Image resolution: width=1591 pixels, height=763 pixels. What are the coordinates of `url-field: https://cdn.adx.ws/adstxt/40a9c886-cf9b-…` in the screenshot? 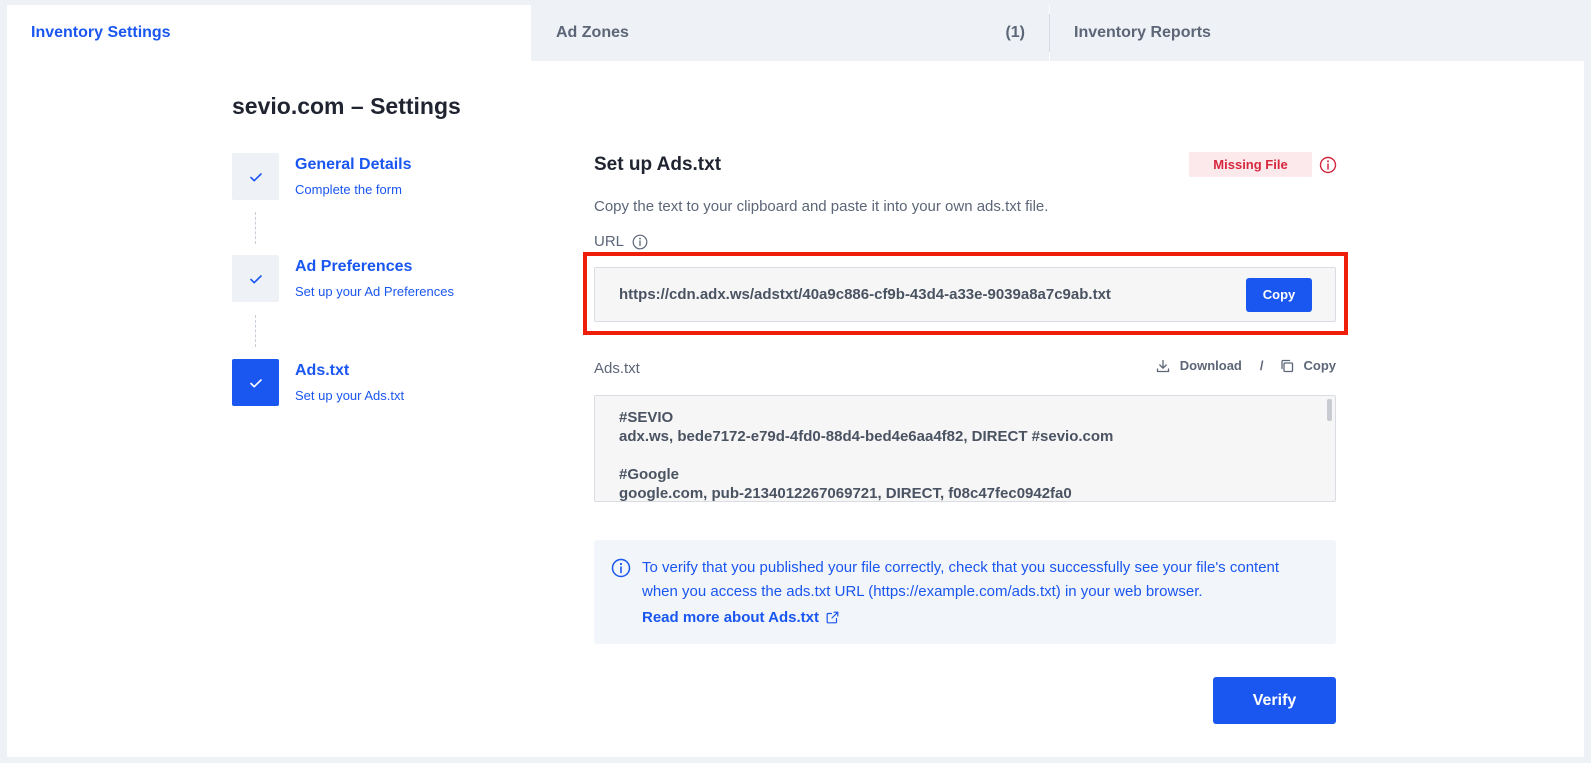 It's located at (965, 294).